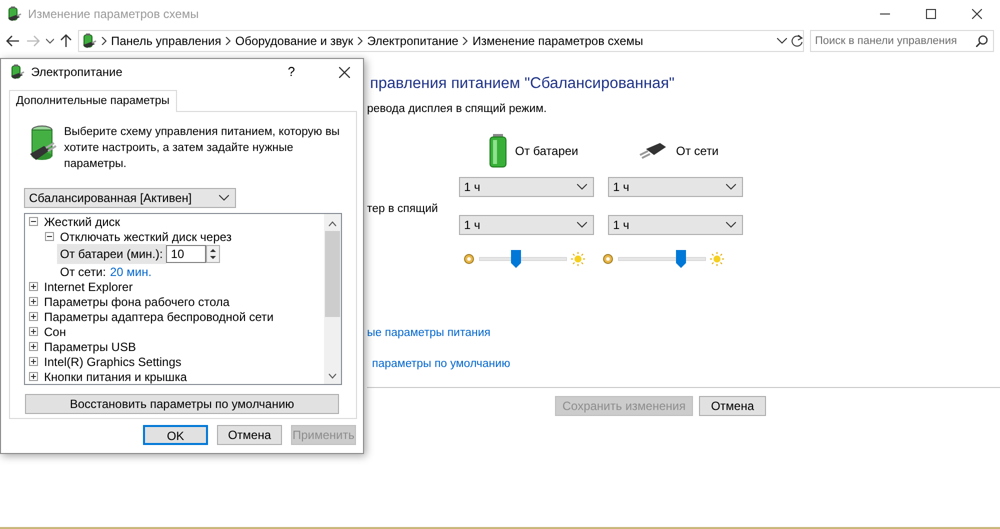 The width and height of the screenshot is (1000, 529). I want to click on setting-label: тер в спящий, so click(402, 208).